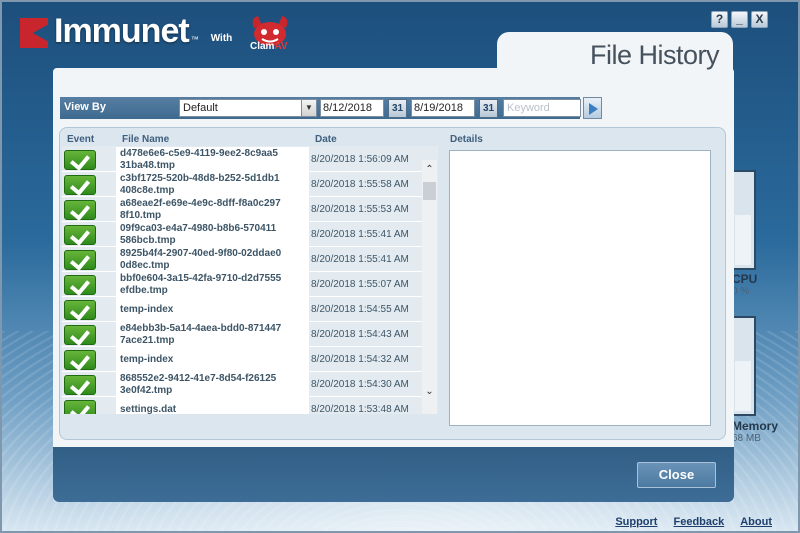 The image size is (800, 533). I want to click on cpu-gauge-fill, so click(743, 240).